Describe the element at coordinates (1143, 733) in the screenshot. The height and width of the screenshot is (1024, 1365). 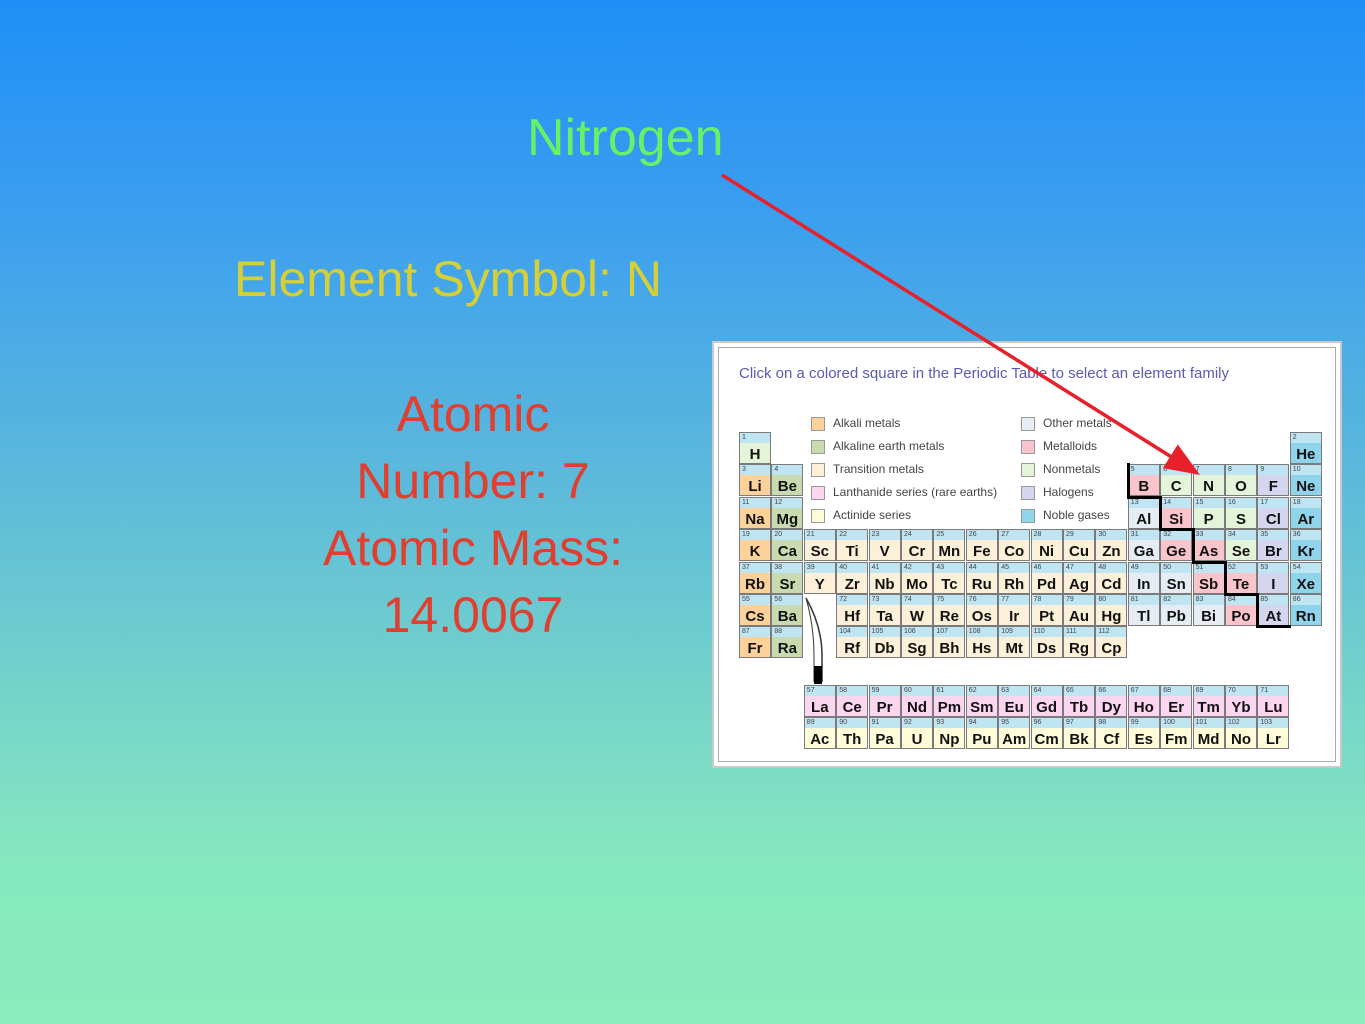
I see `element-cell-es: 99 Es` at that location.